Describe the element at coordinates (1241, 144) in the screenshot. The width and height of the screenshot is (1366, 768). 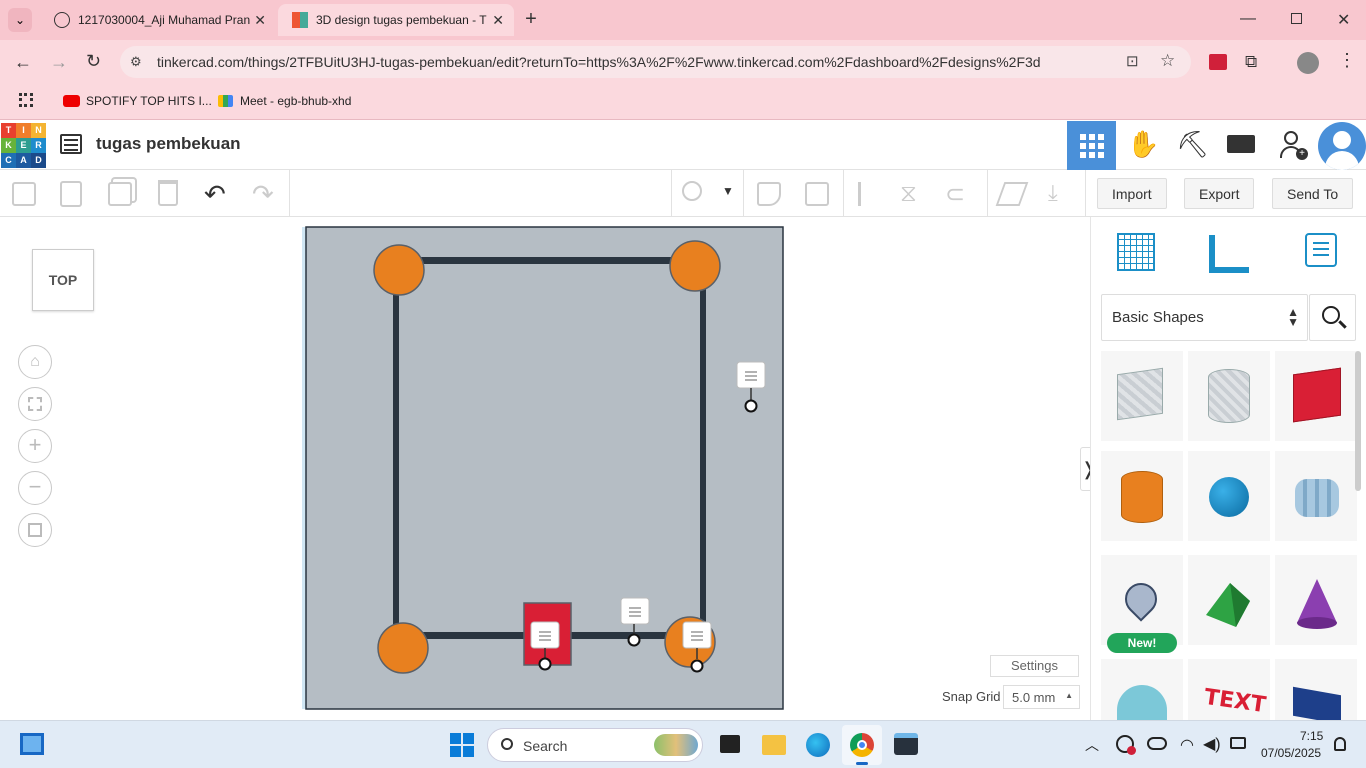
I see `bricks-icon` at that location.